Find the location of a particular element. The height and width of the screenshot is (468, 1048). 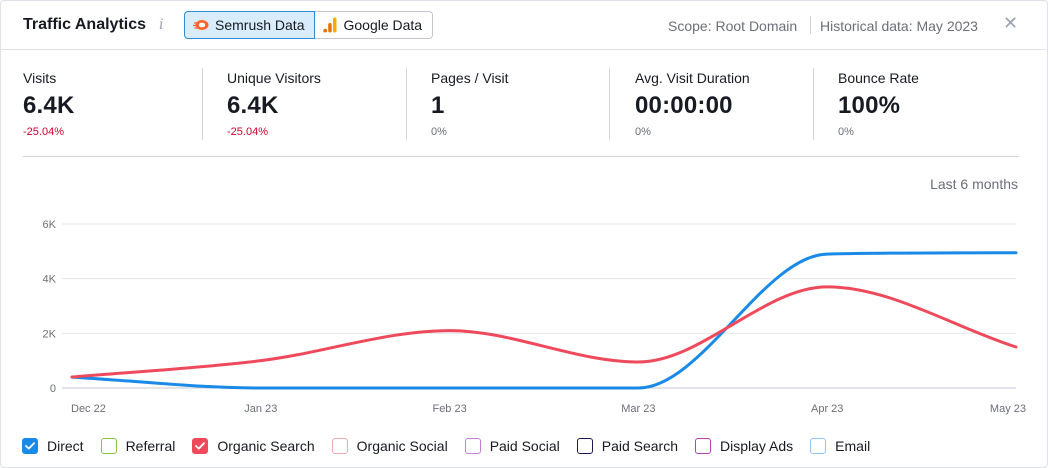

y-tick-label: 2K is located at coordinates (50, 334).